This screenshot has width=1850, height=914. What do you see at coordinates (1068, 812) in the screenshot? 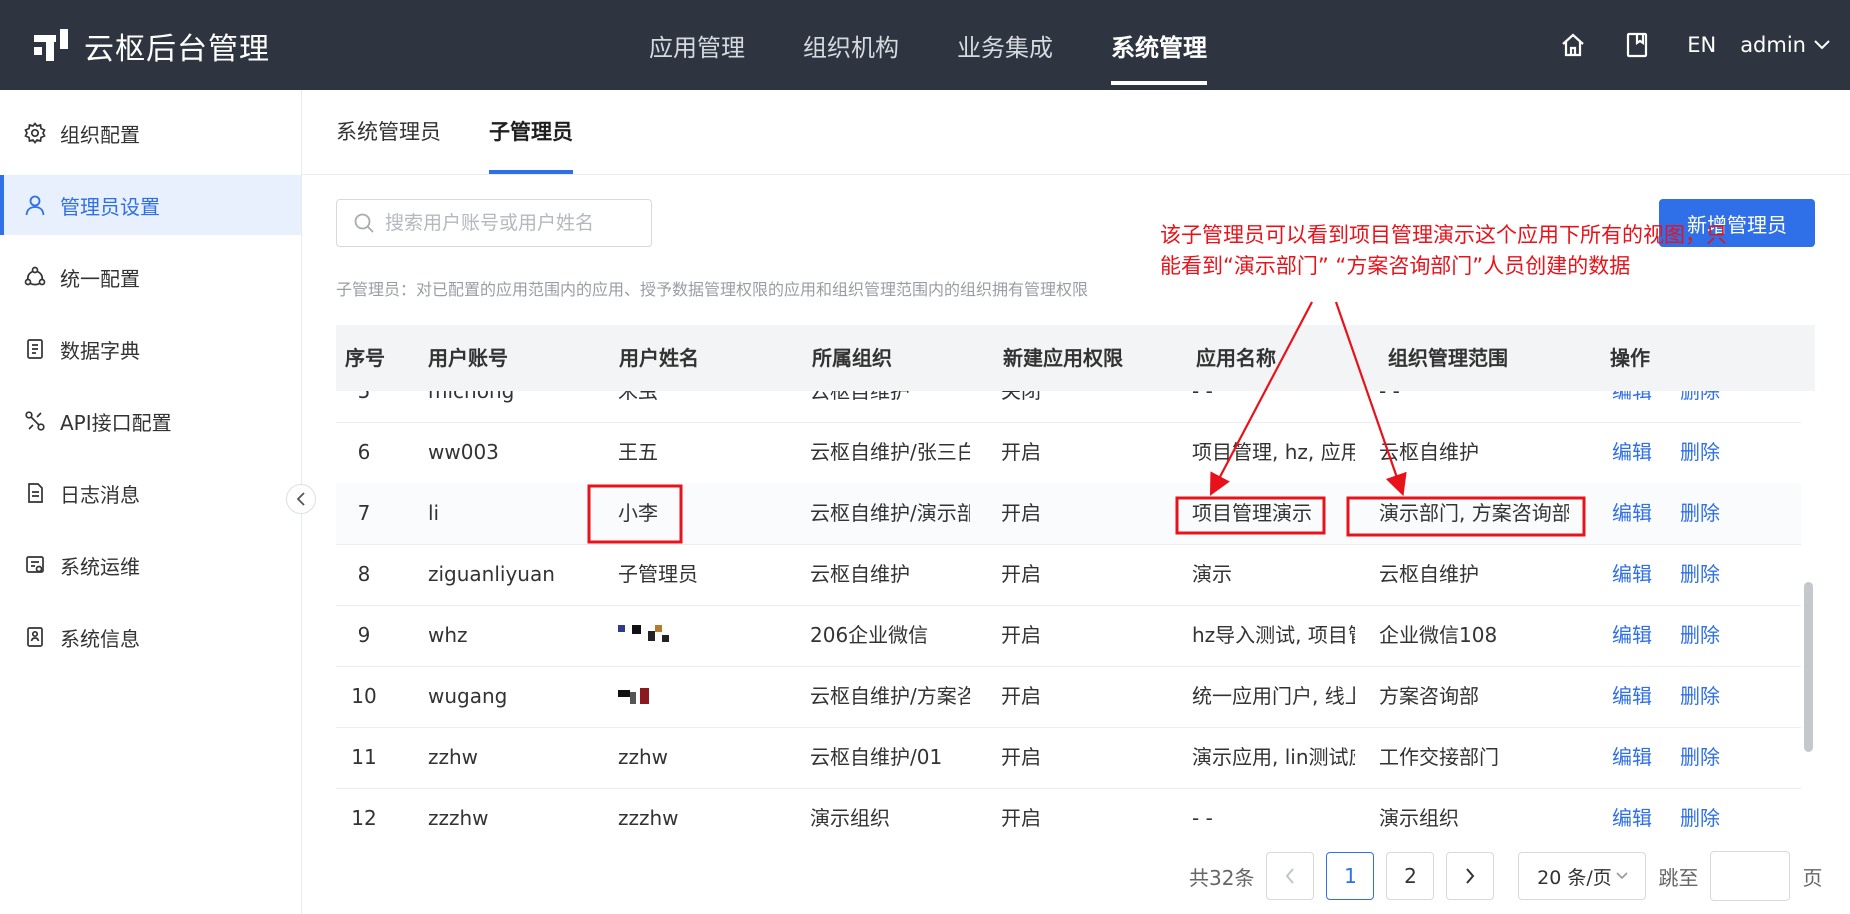
I see `table-row: 12 zzzhw zzzhw 演示组织 开启 - - 演示组织 编辑 删除` at bounding box center [1068, 812].